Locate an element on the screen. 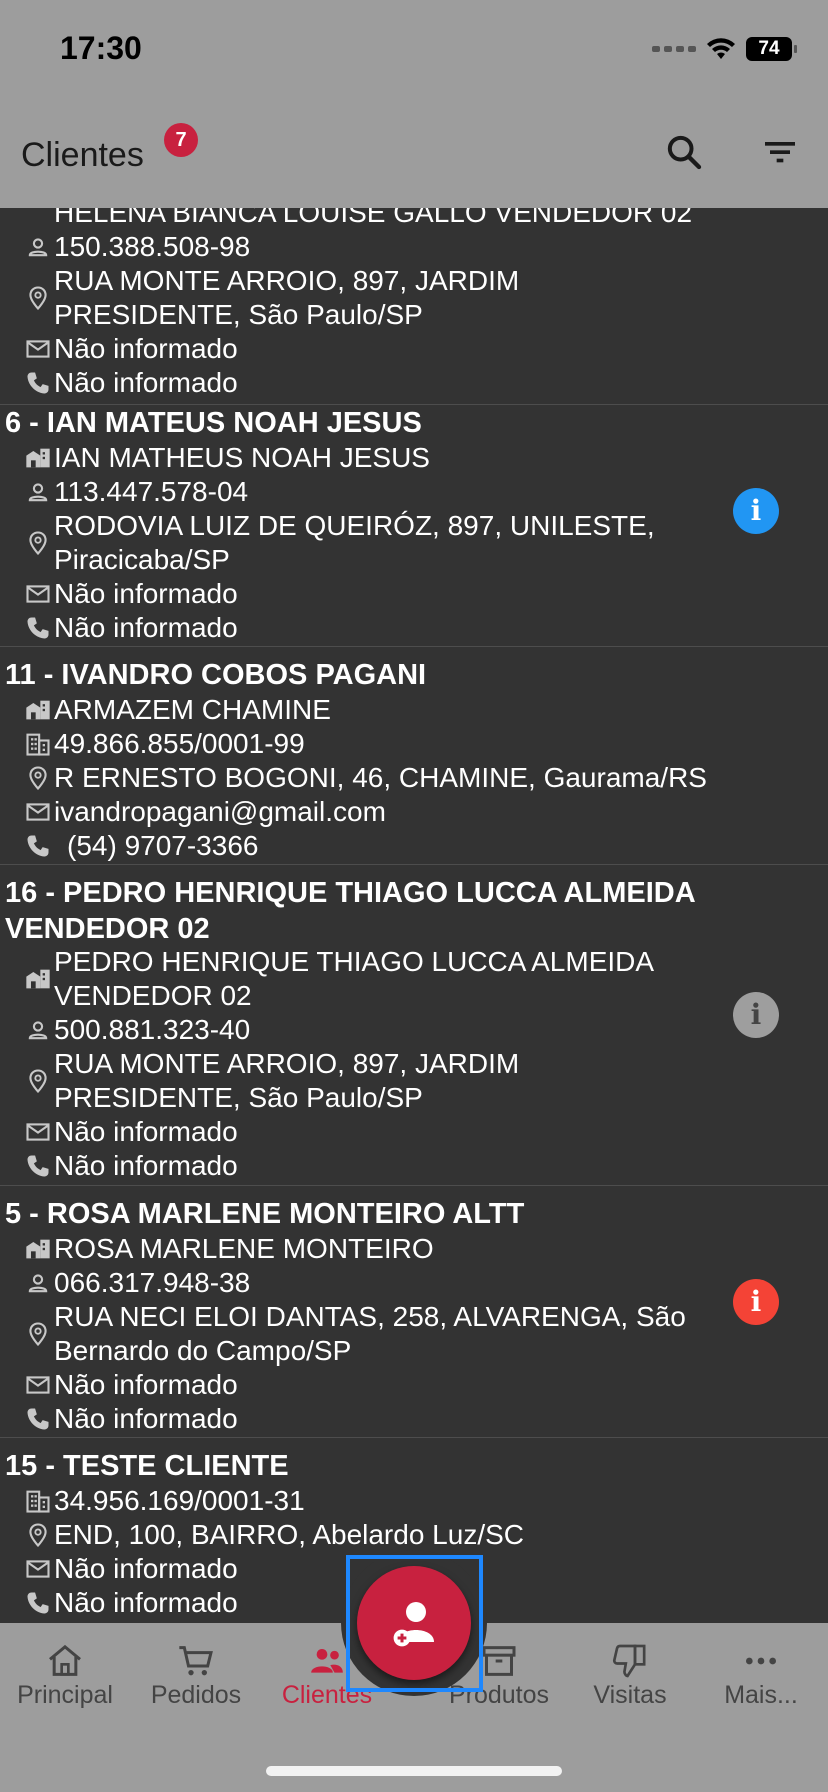 The image size is (828, 1792). battery-icon: 74 is located at coordinates (771, 49).